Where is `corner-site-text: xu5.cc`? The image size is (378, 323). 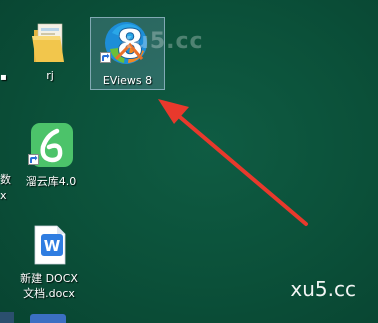
corner-site-text: xu5.cc is located at coordinates (323, 289).